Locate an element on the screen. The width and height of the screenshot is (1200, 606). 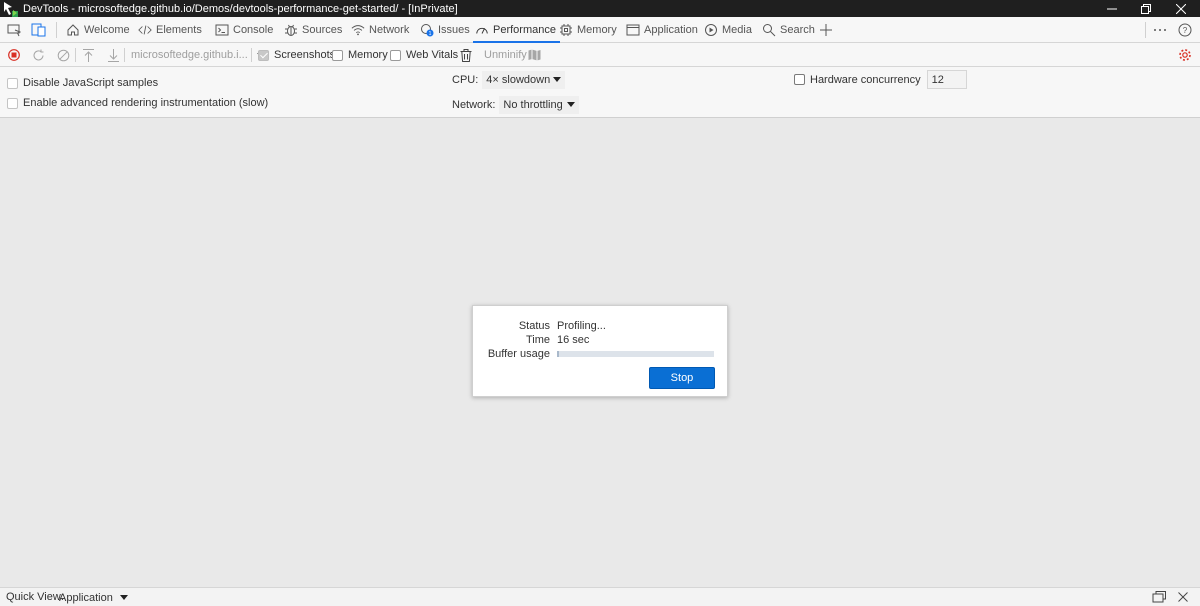
tab-label: Search is located at coordinates (797, 30).